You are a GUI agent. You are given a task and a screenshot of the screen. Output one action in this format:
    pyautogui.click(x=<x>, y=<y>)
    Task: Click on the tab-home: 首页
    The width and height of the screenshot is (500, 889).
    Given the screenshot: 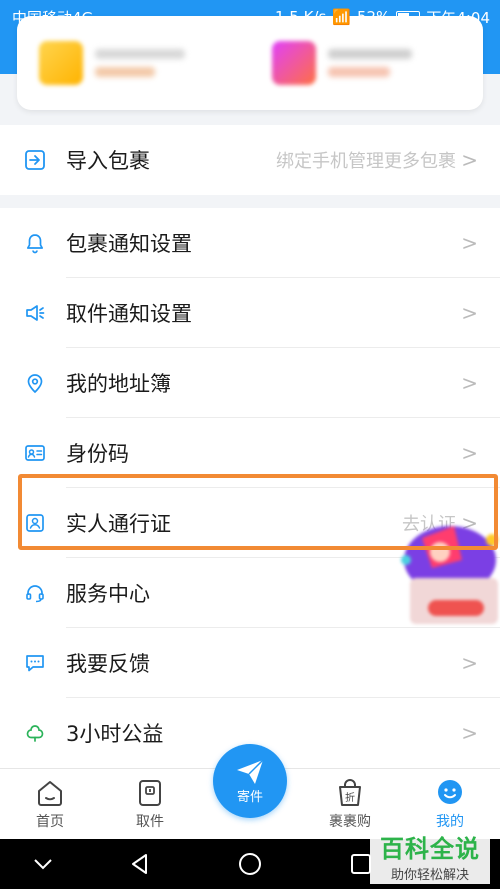 What is the action you would take?
    pyautogui.click(x=50, y=804)
    